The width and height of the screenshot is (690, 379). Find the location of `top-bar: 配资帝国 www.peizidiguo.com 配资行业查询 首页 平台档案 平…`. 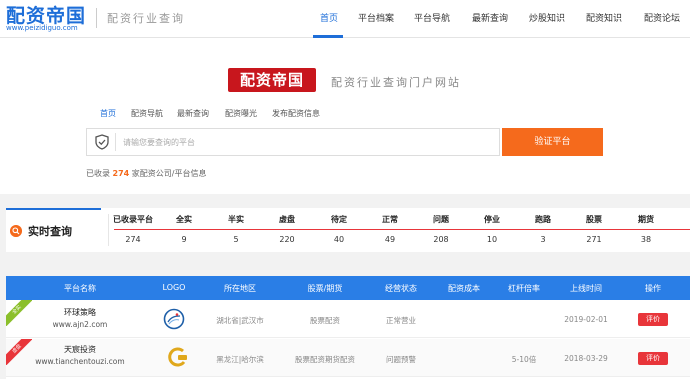

top-bar: 配资帝国 www.peizidiguo.com 配资行业查询 首页 平台档案 平… is located at coordinates (345, 19).